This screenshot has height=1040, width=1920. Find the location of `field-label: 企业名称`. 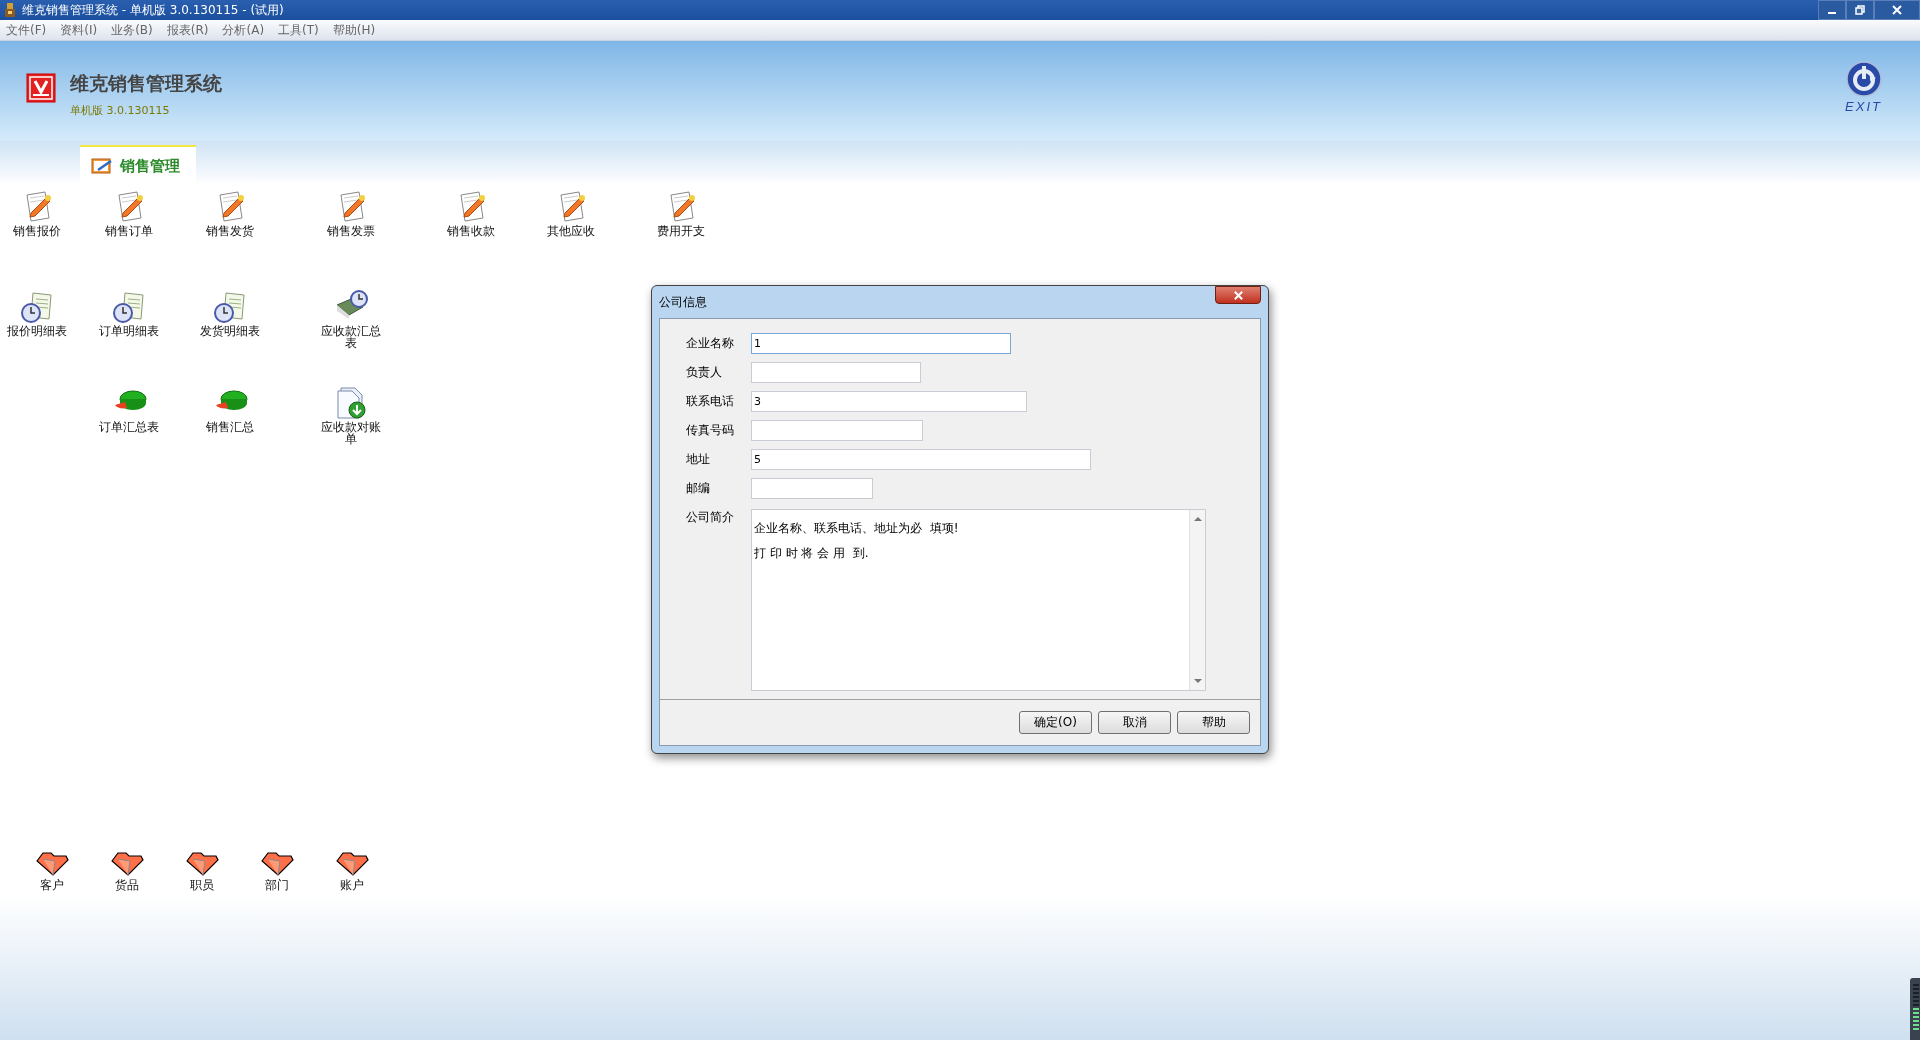

field-label: 企业名称 is located at coordinates (710, 343).